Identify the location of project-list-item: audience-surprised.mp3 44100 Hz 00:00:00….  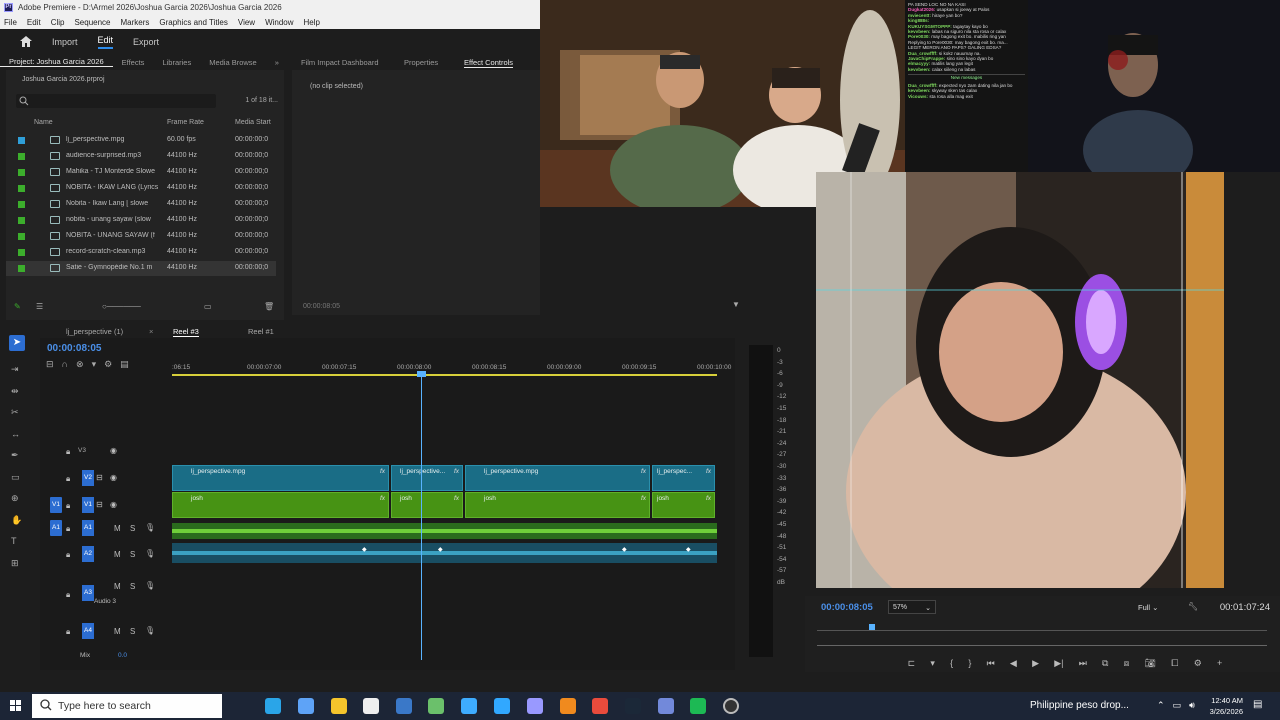
(141, 156).